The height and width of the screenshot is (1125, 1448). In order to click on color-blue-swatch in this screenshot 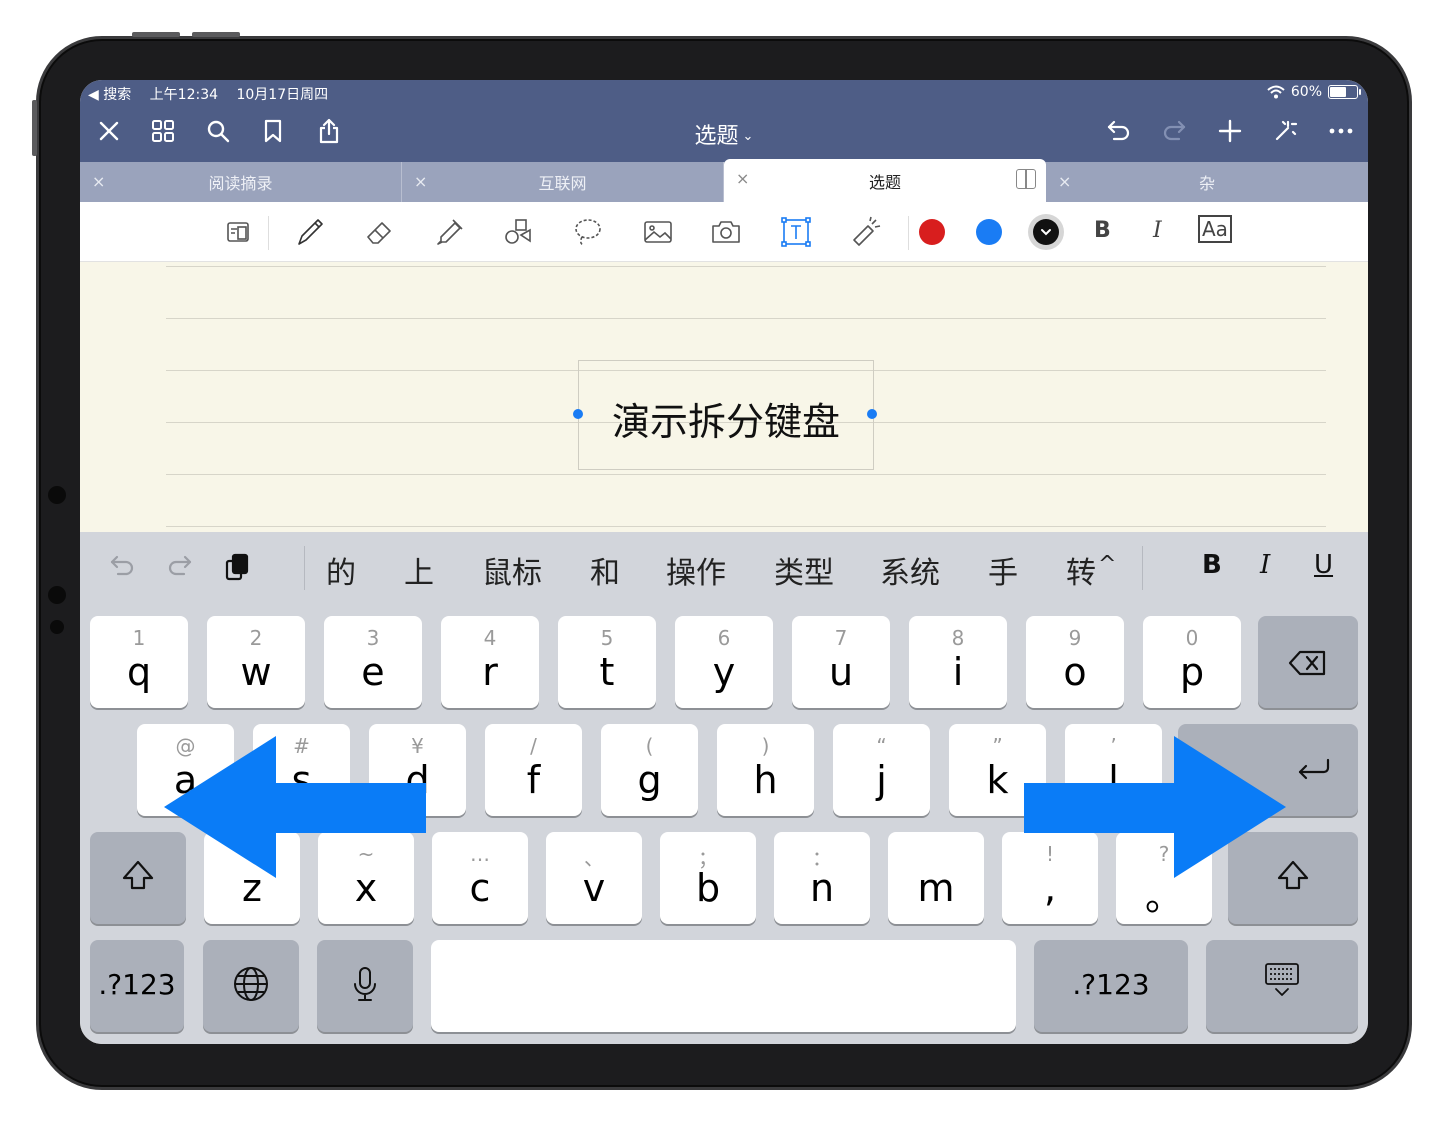, I will do `click(989, 232)`.